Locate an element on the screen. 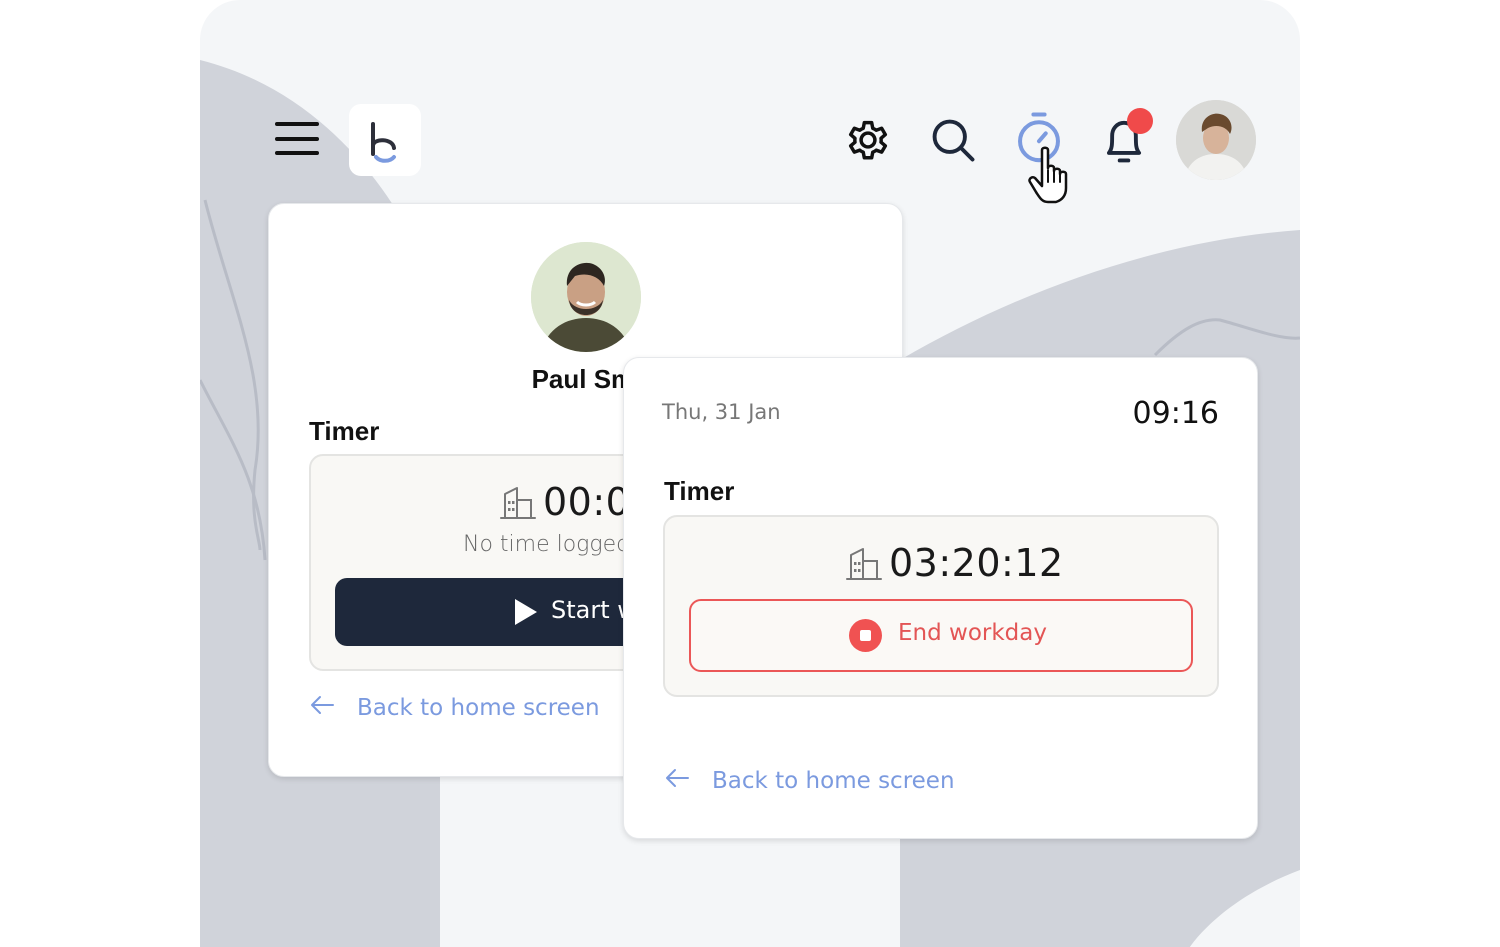 This screenshot has width=1500, height=947. end-button-label: End workday is located at coordinates (972, 633).